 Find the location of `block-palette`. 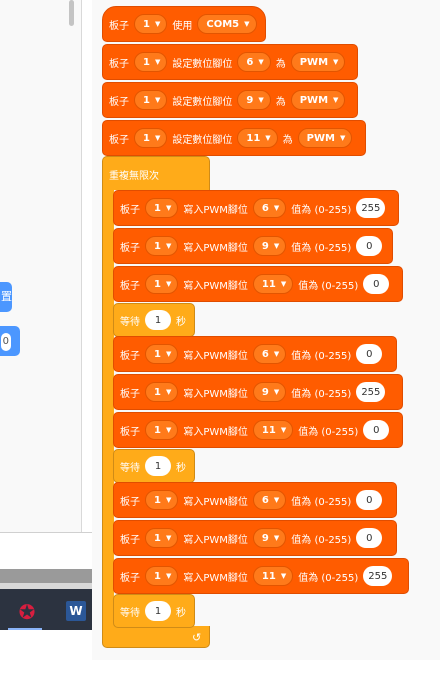

block-palette is located at coordinates (41, 266).